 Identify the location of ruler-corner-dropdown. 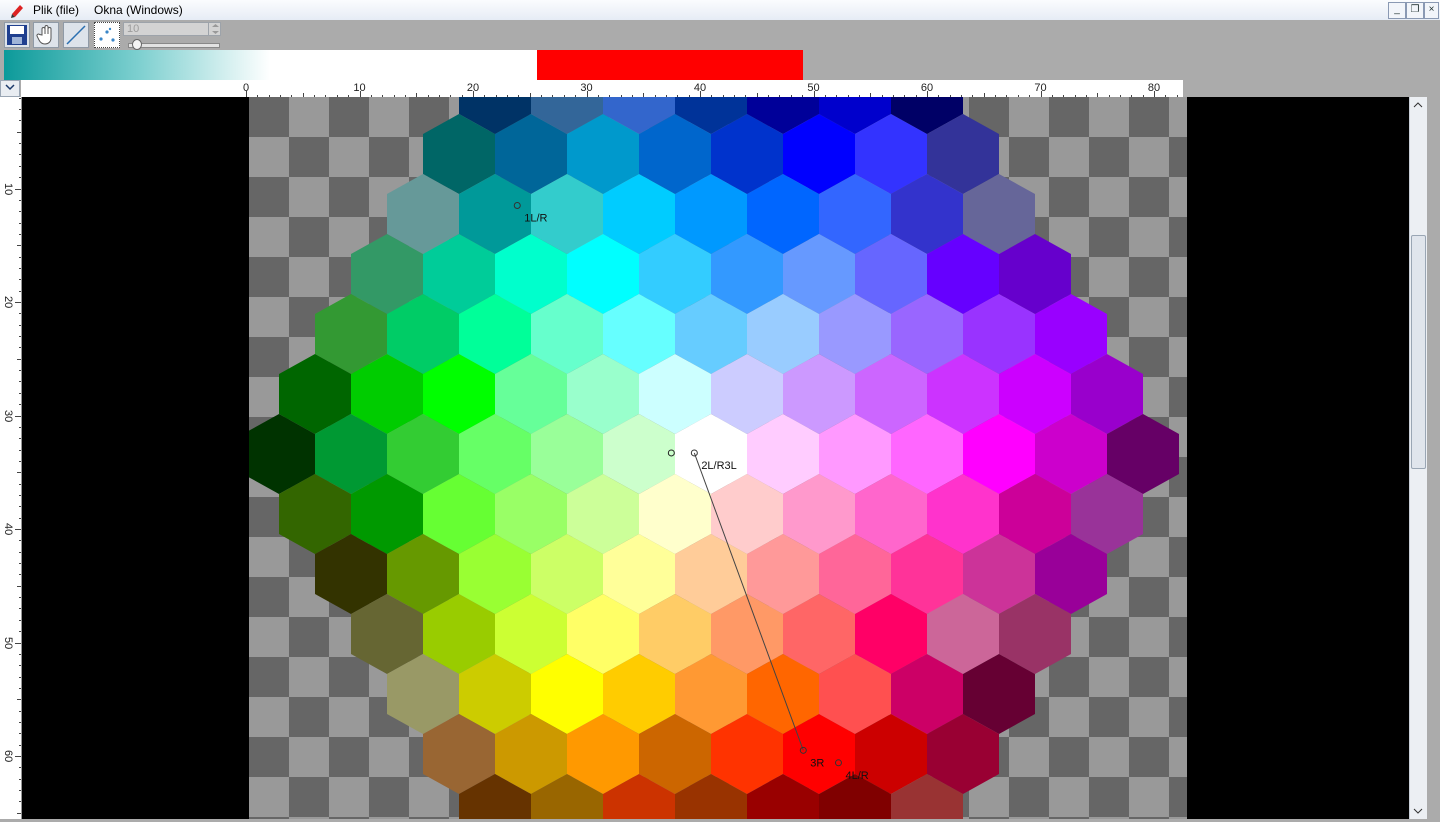
(10, 88).